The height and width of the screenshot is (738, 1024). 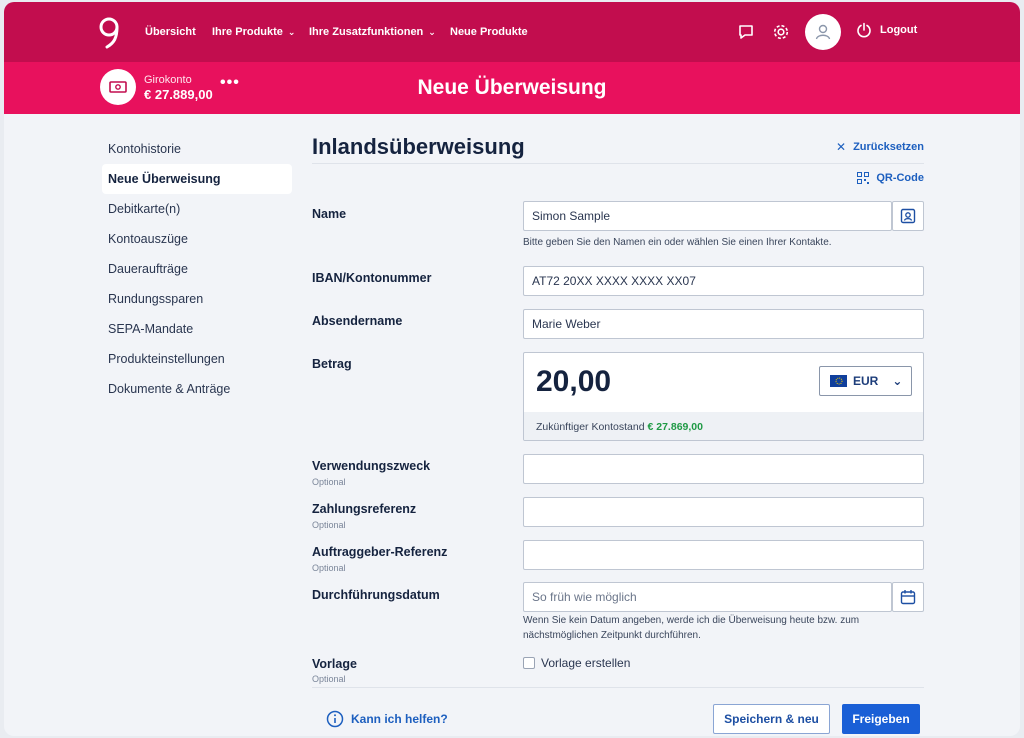 I want to click on calendar-button, so click(x=908, y=597).